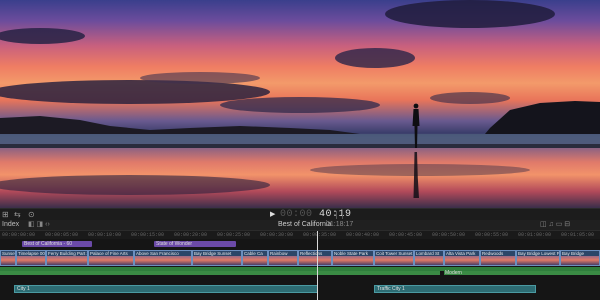 This screenshot has width=600, height=300. I want to click on video-clip: Reflections, so click(315, 258).